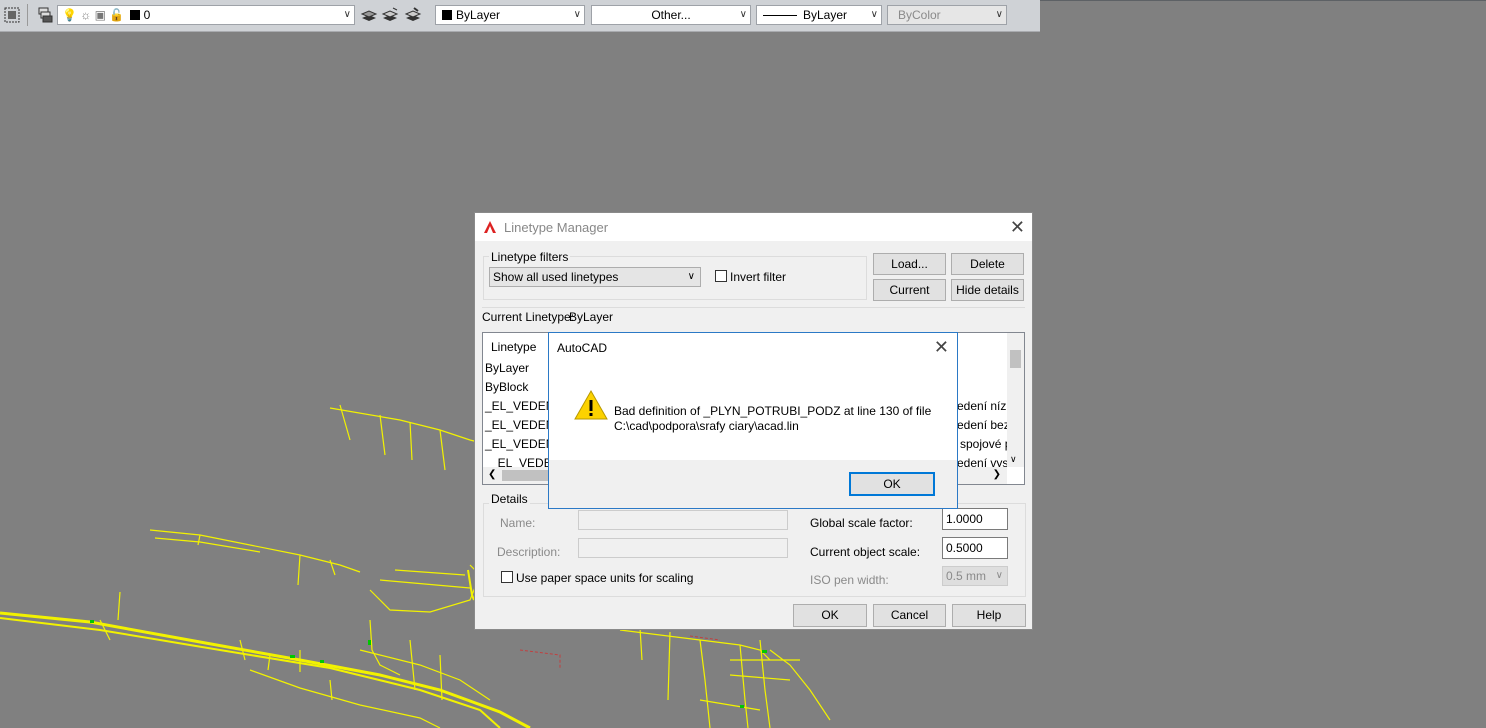  I want to click on make-current-layer-icon, so click(369, 15).